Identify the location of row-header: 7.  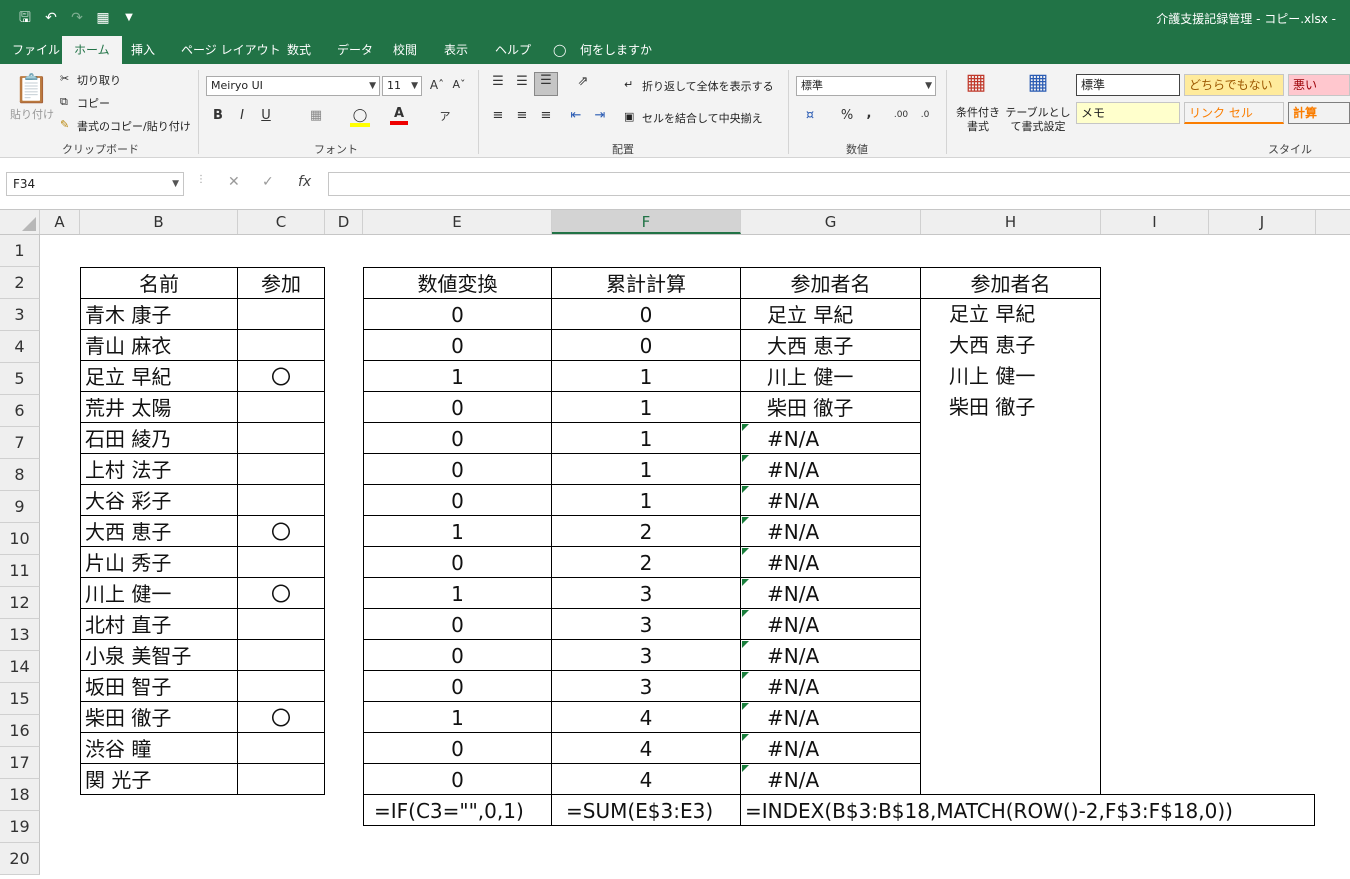
(20, 443).